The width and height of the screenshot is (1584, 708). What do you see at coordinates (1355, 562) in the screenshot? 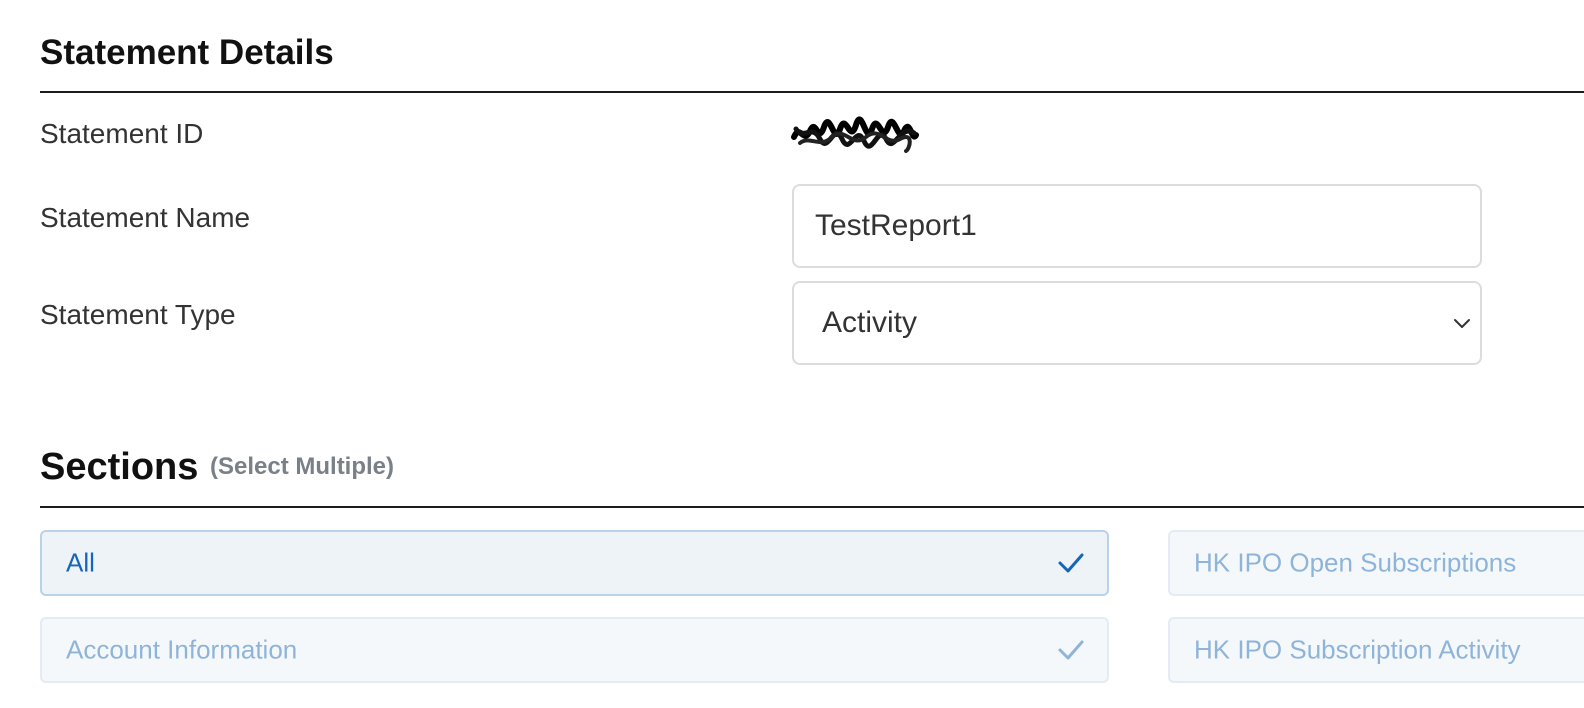
I see `section-option-label: HK IPO Open Subscriptions` at bounding box center [1355, 562].